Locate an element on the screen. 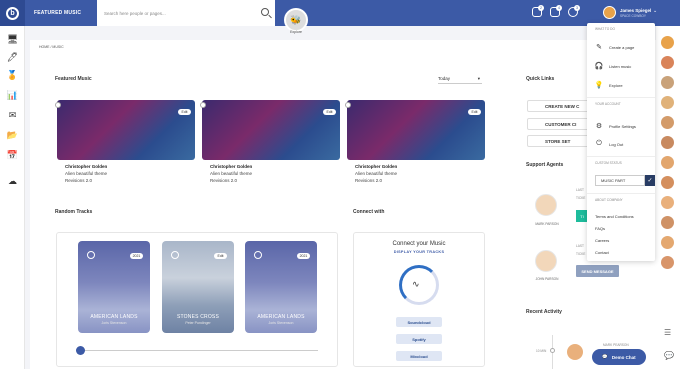 The width and height of the screenshot is (680, 369). soundcloud-button: Soundcloud is located at coordinates (419, 322).